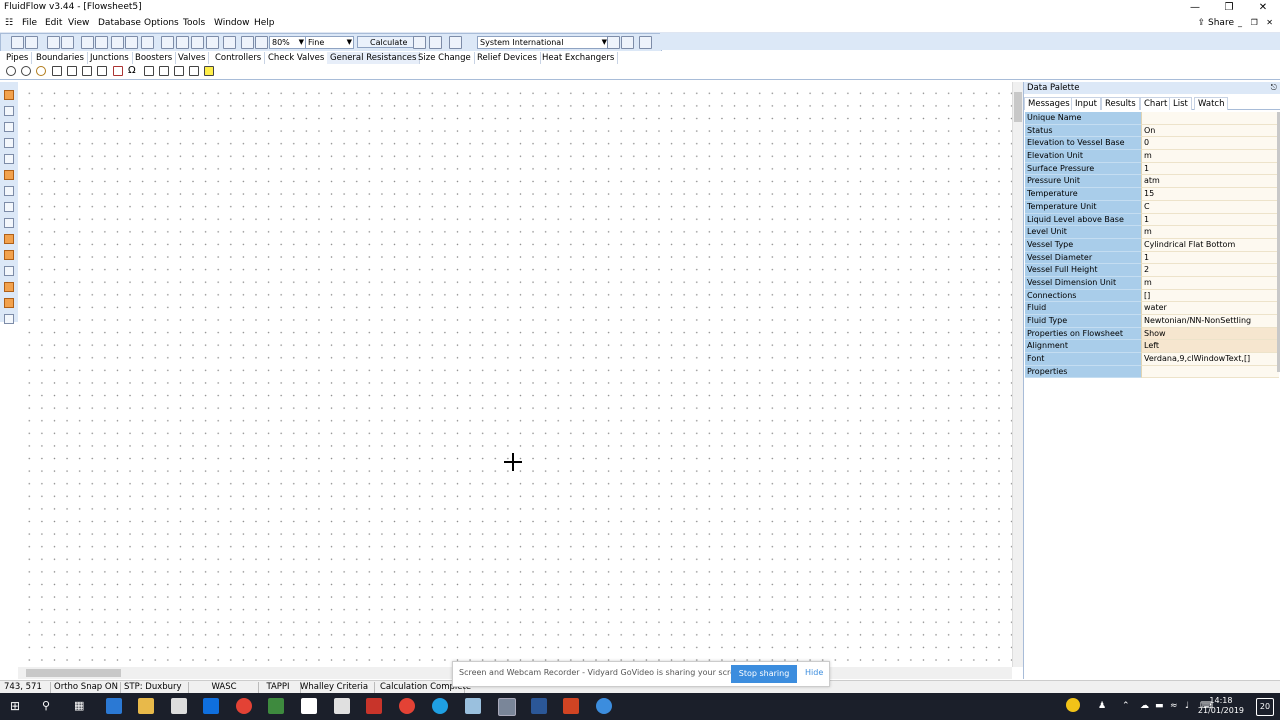 The image size is (1280, 720). What do you see at coordinates (87, 71) in the screenshot?
I see `spray-icon` at bounding box center [87, 71].